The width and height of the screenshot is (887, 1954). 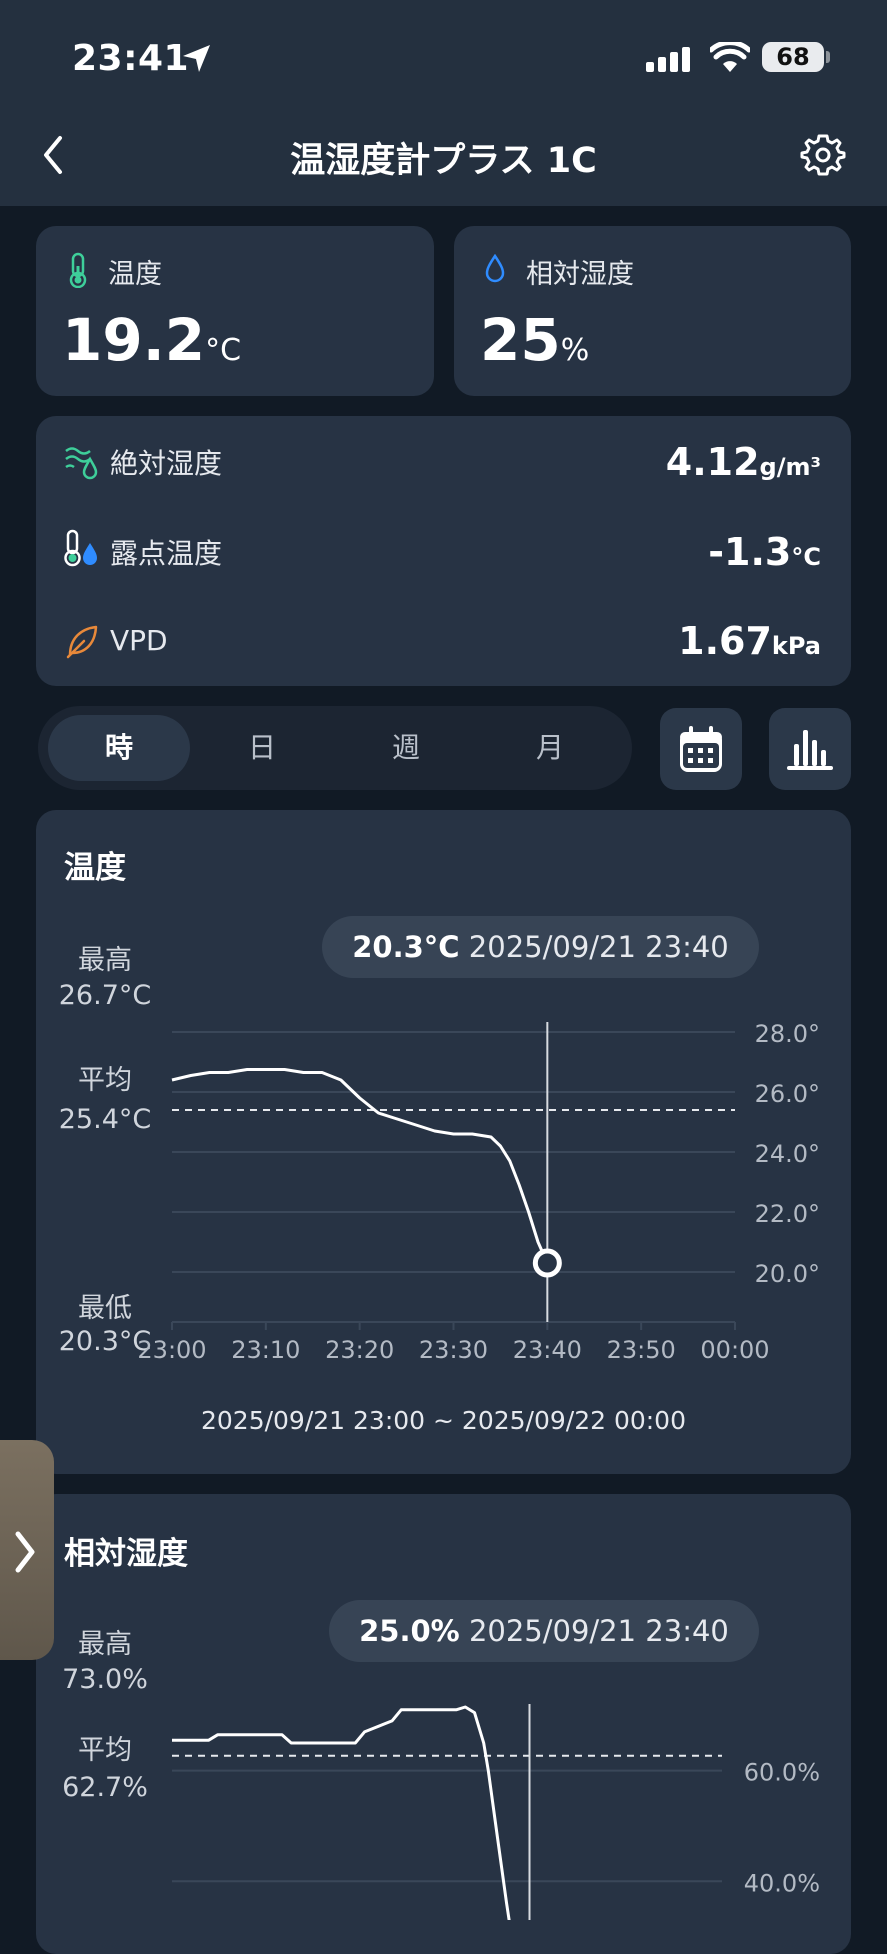 I want to click on humidity-y-tick-label: 60.0%, so click(x=782, y=1773).